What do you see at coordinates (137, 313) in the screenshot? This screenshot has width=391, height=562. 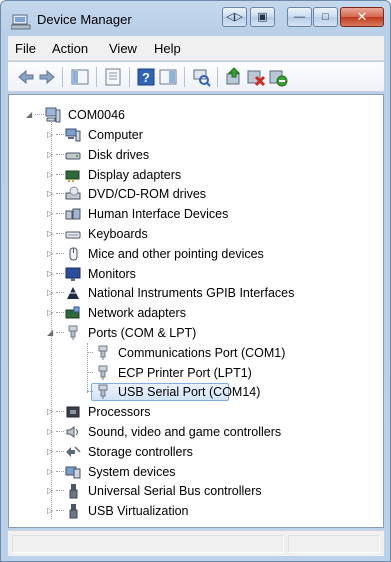 I see `tree-category-label: Network adapters` at bounding box center [137, 313].